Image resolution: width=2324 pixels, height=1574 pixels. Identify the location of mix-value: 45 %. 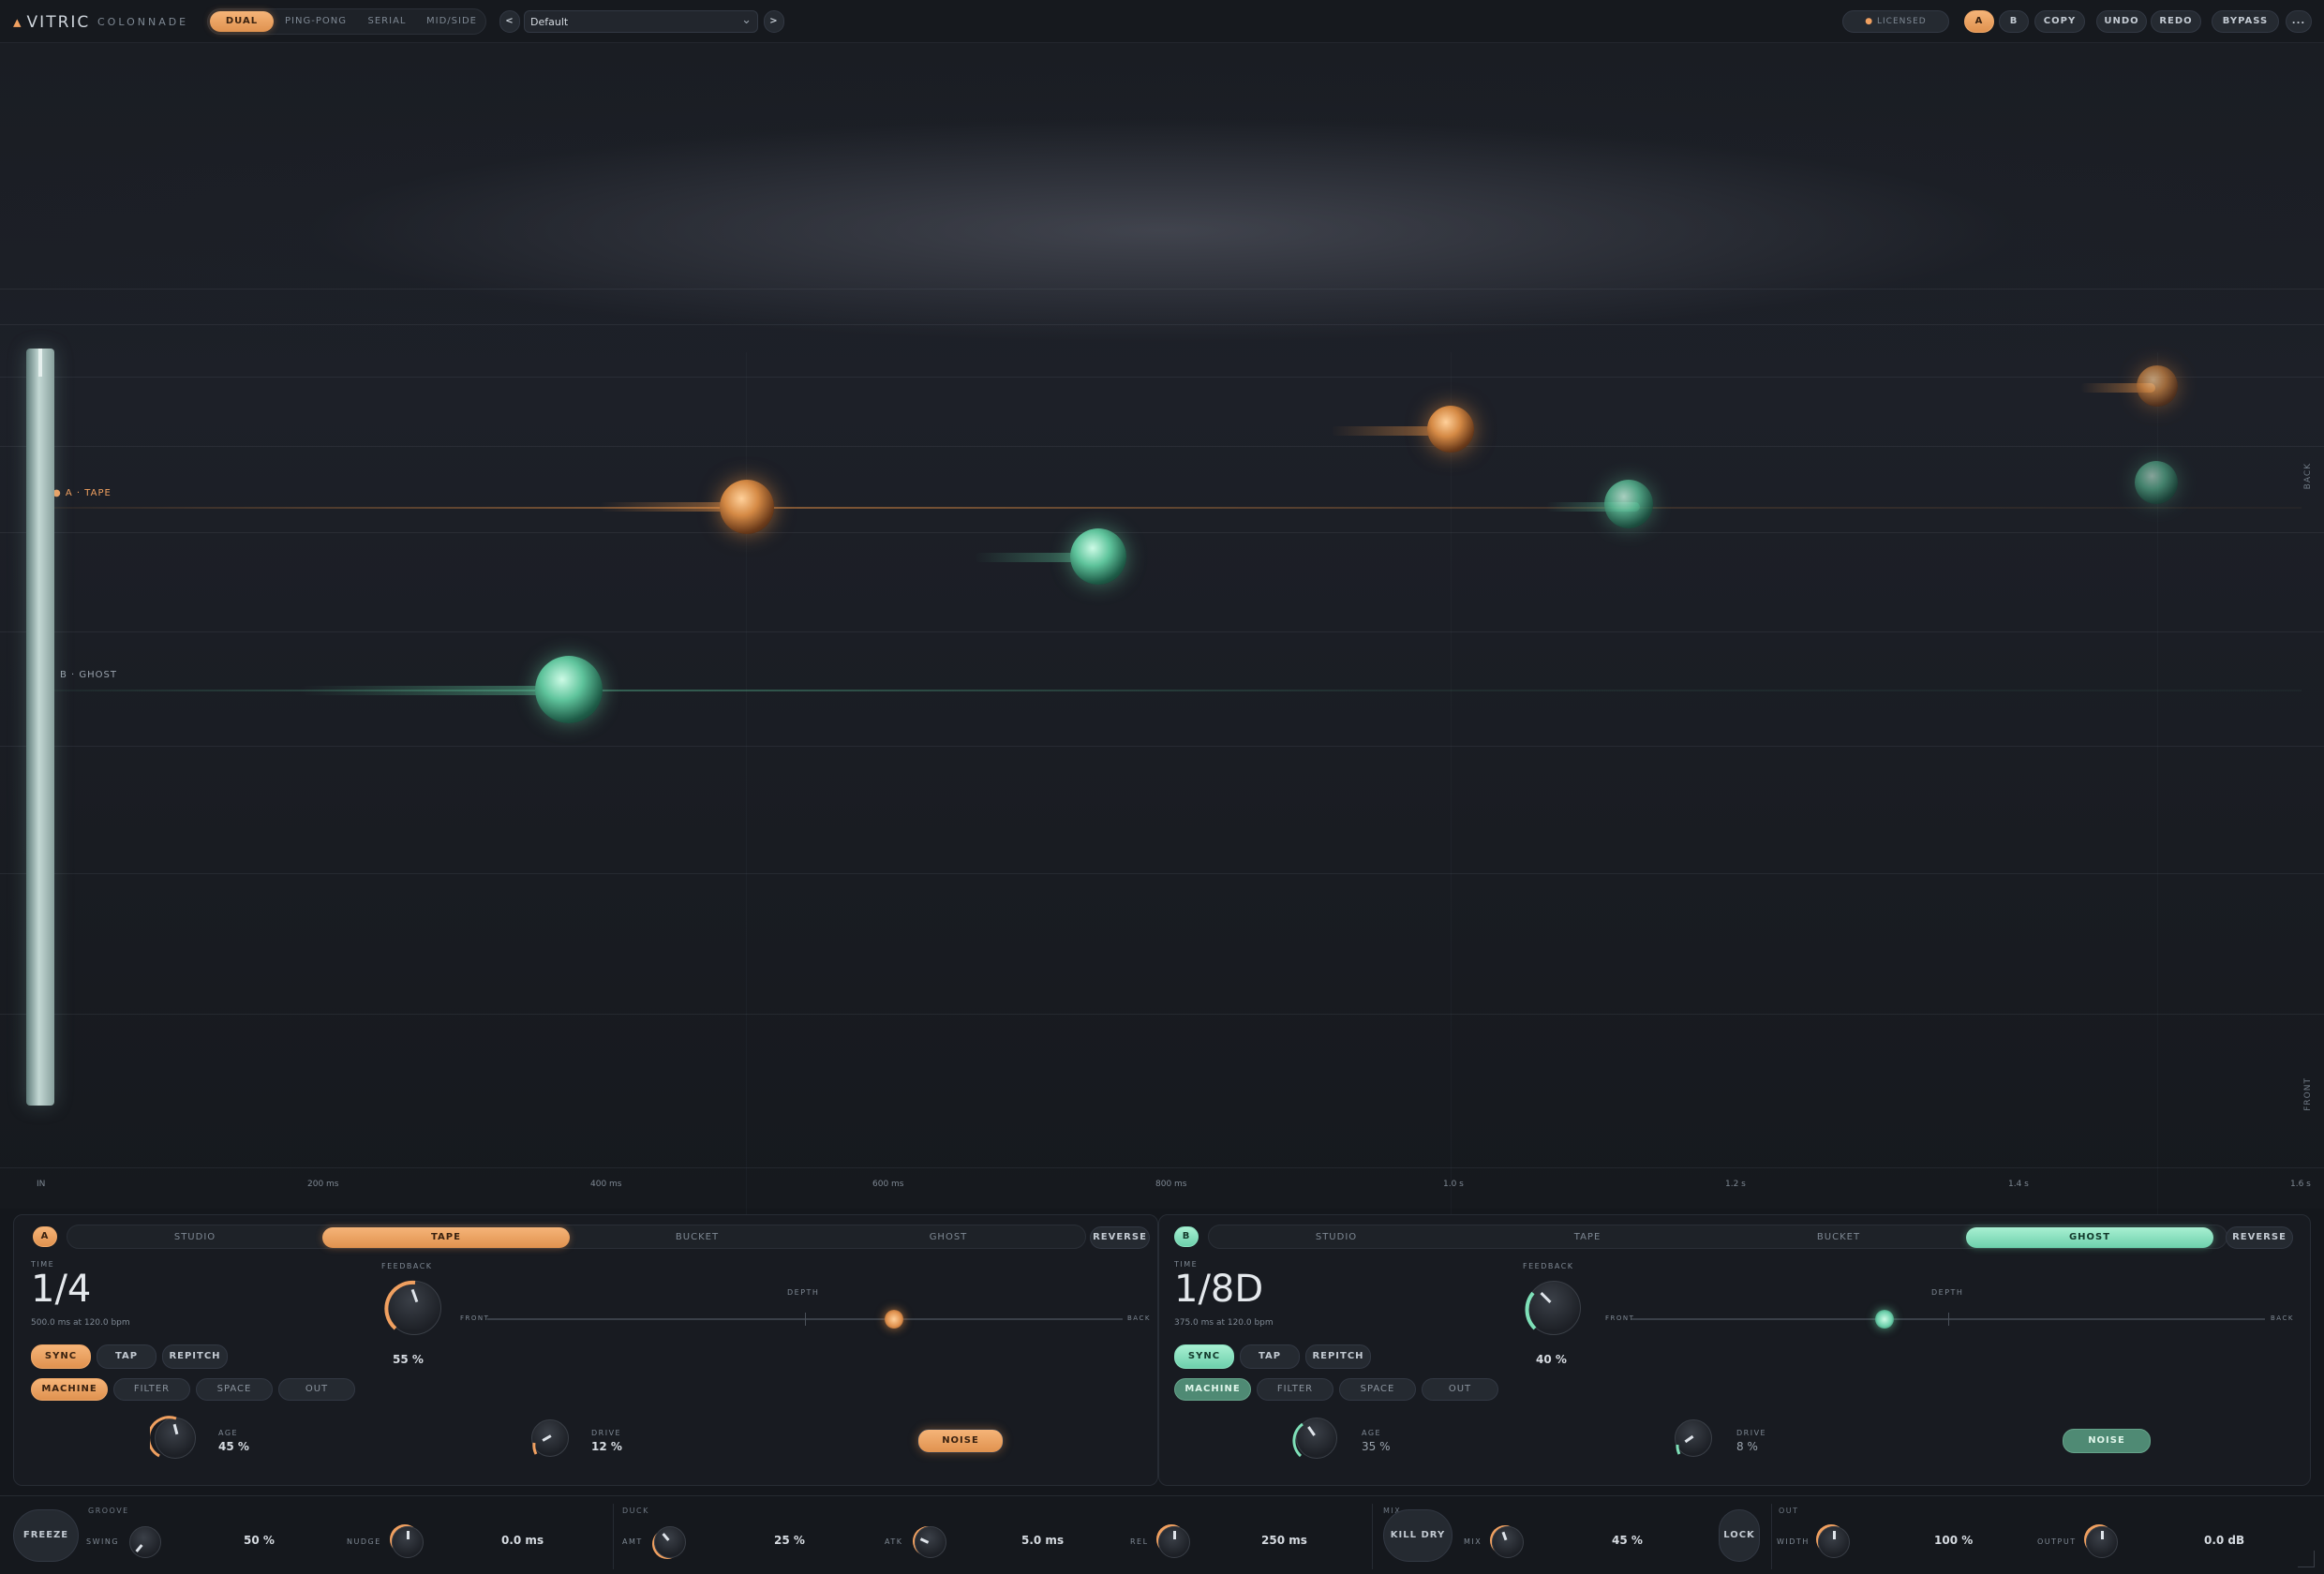
(1627, 1540).